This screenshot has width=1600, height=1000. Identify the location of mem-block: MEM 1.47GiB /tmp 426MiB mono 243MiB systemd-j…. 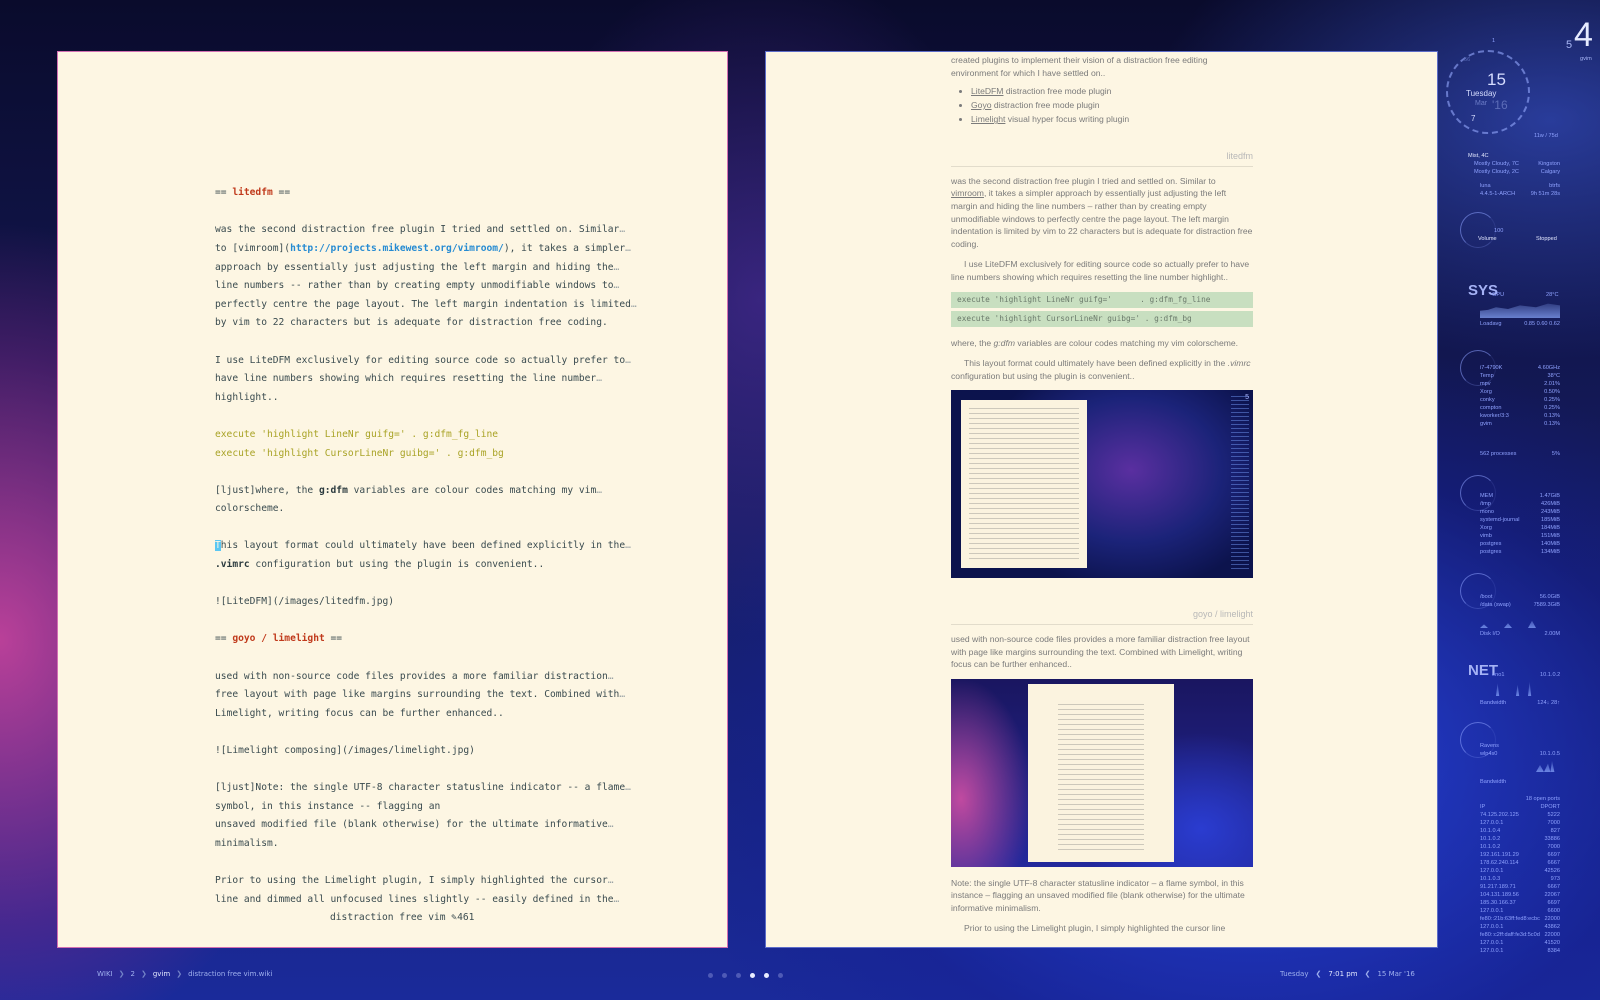
(1520, 524).